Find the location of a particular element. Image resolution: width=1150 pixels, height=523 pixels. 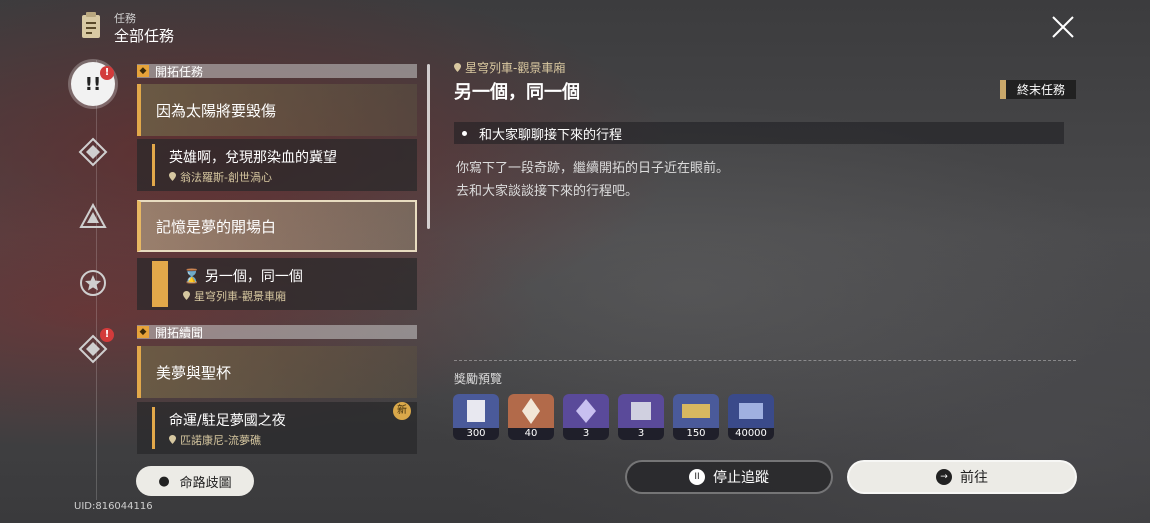

bullet-icon is located at coordinates (464, 133).